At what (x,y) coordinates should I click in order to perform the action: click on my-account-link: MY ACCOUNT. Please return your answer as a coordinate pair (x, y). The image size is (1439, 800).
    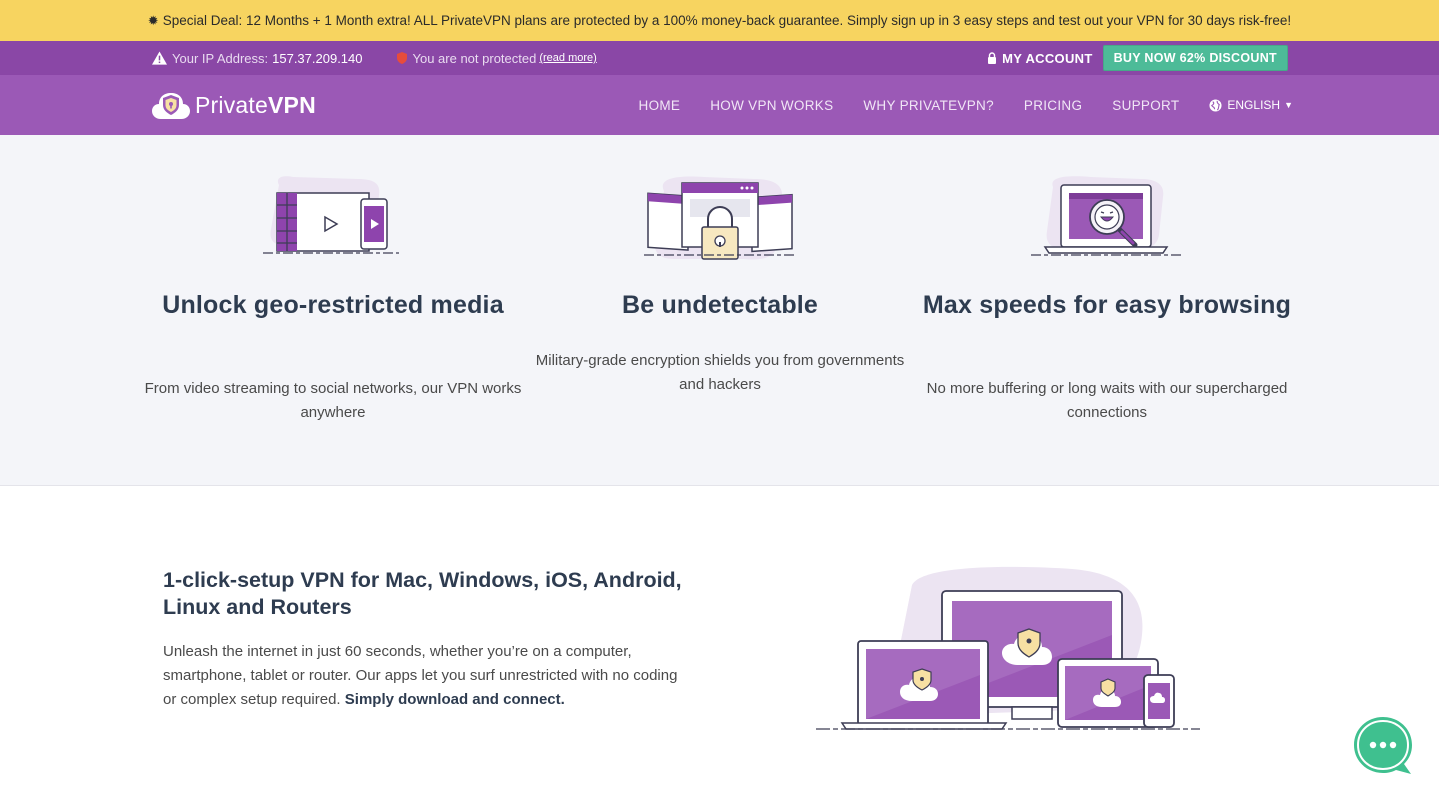
    Looking at the image, I should click on (1039, 58).